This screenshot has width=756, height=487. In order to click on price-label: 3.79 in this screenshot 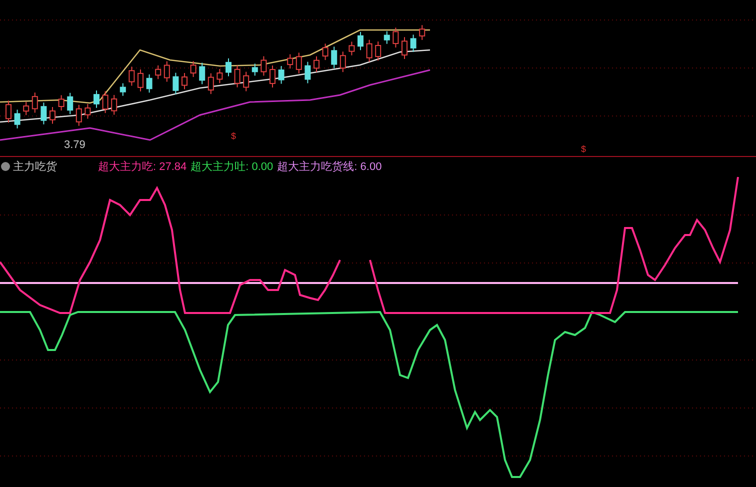, I will do `click(75, 145)`.